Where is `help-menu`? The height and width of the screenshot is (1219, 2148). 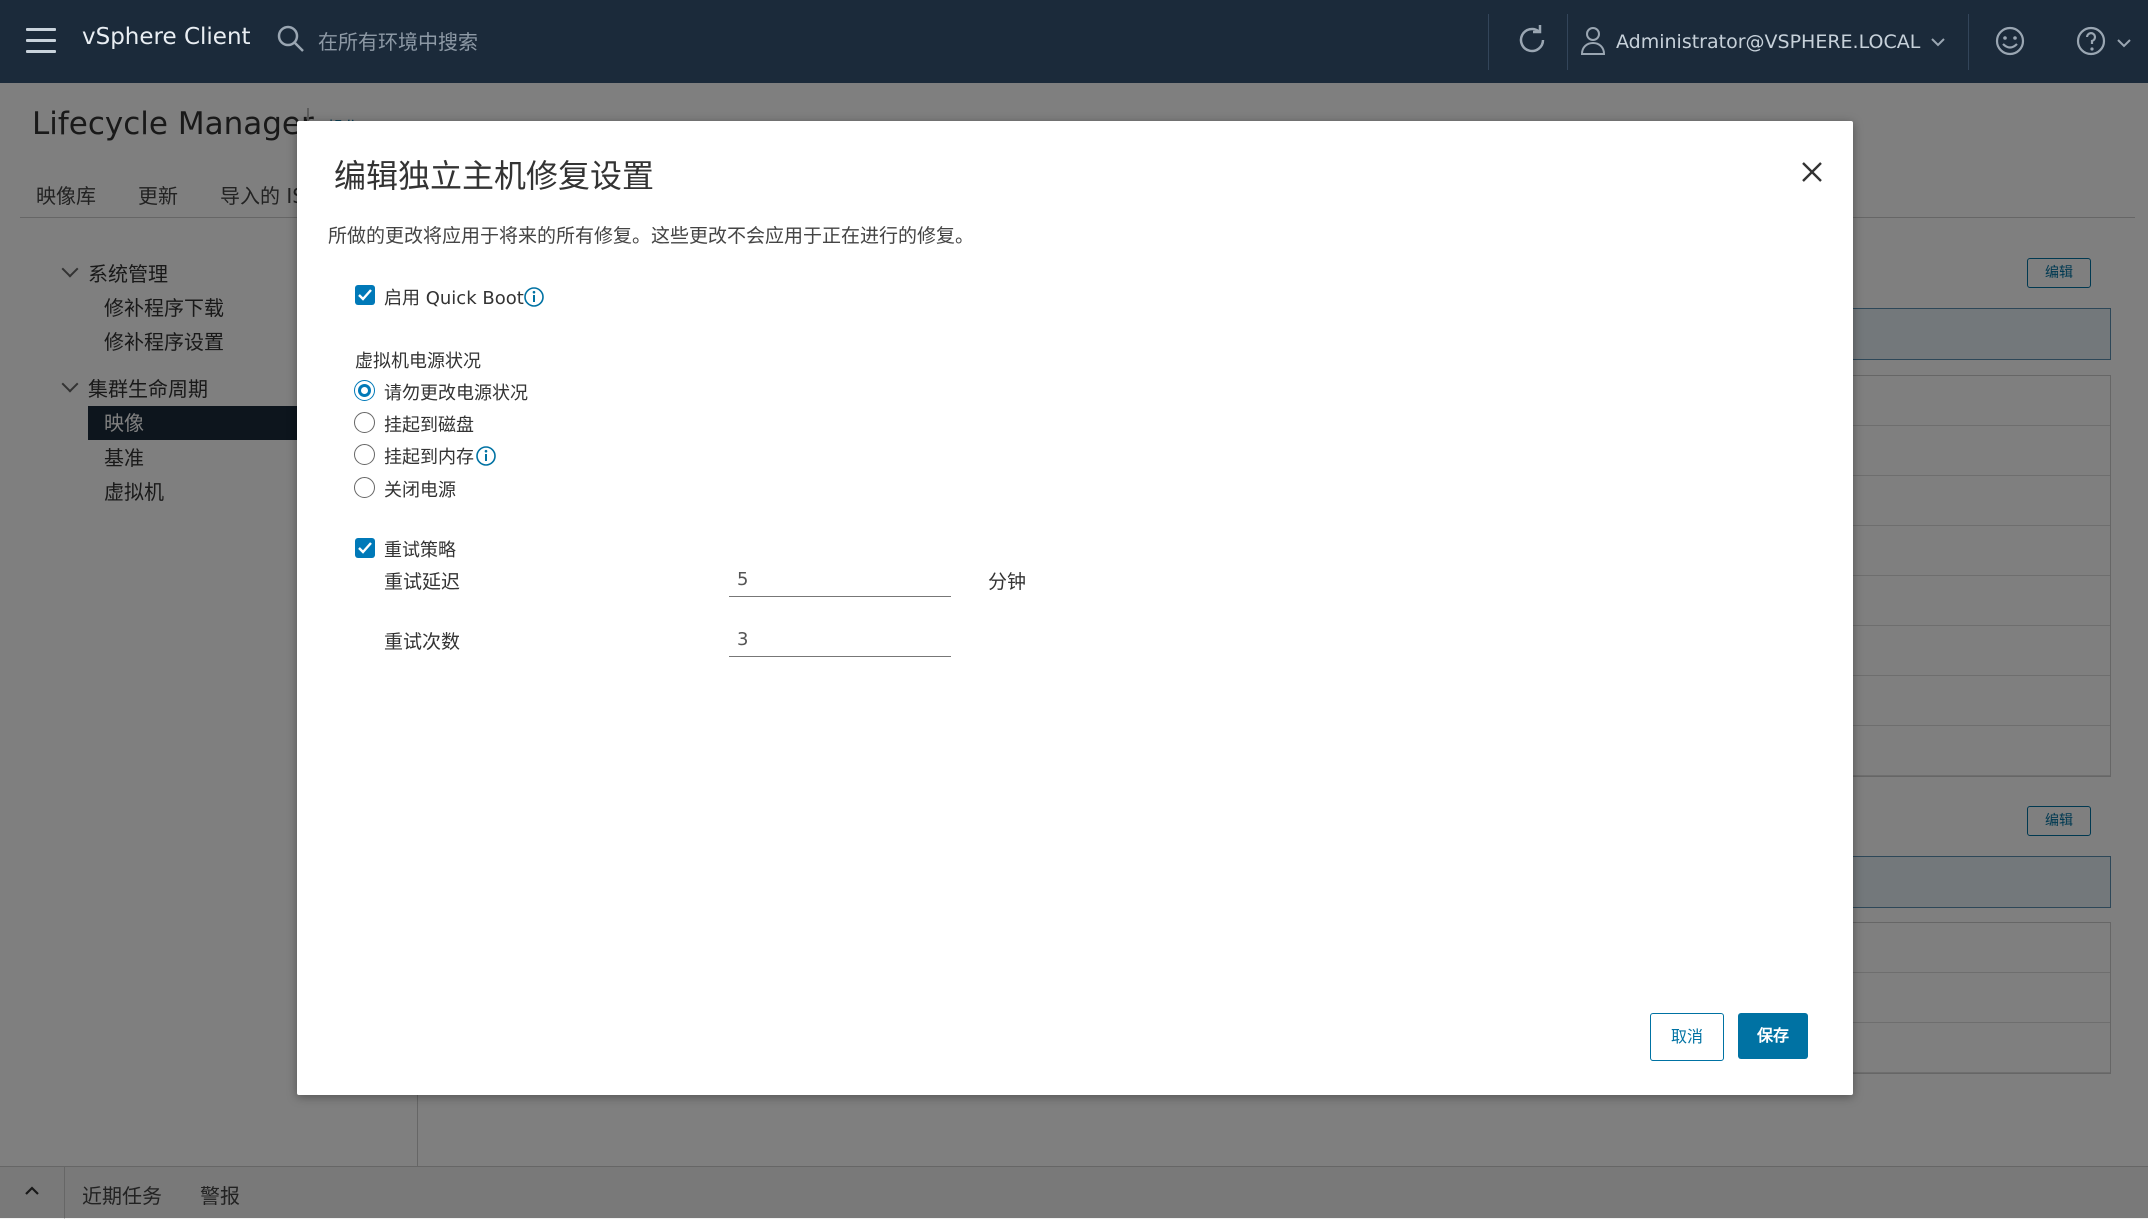
help-menu is located at coordinates (2103, 43).